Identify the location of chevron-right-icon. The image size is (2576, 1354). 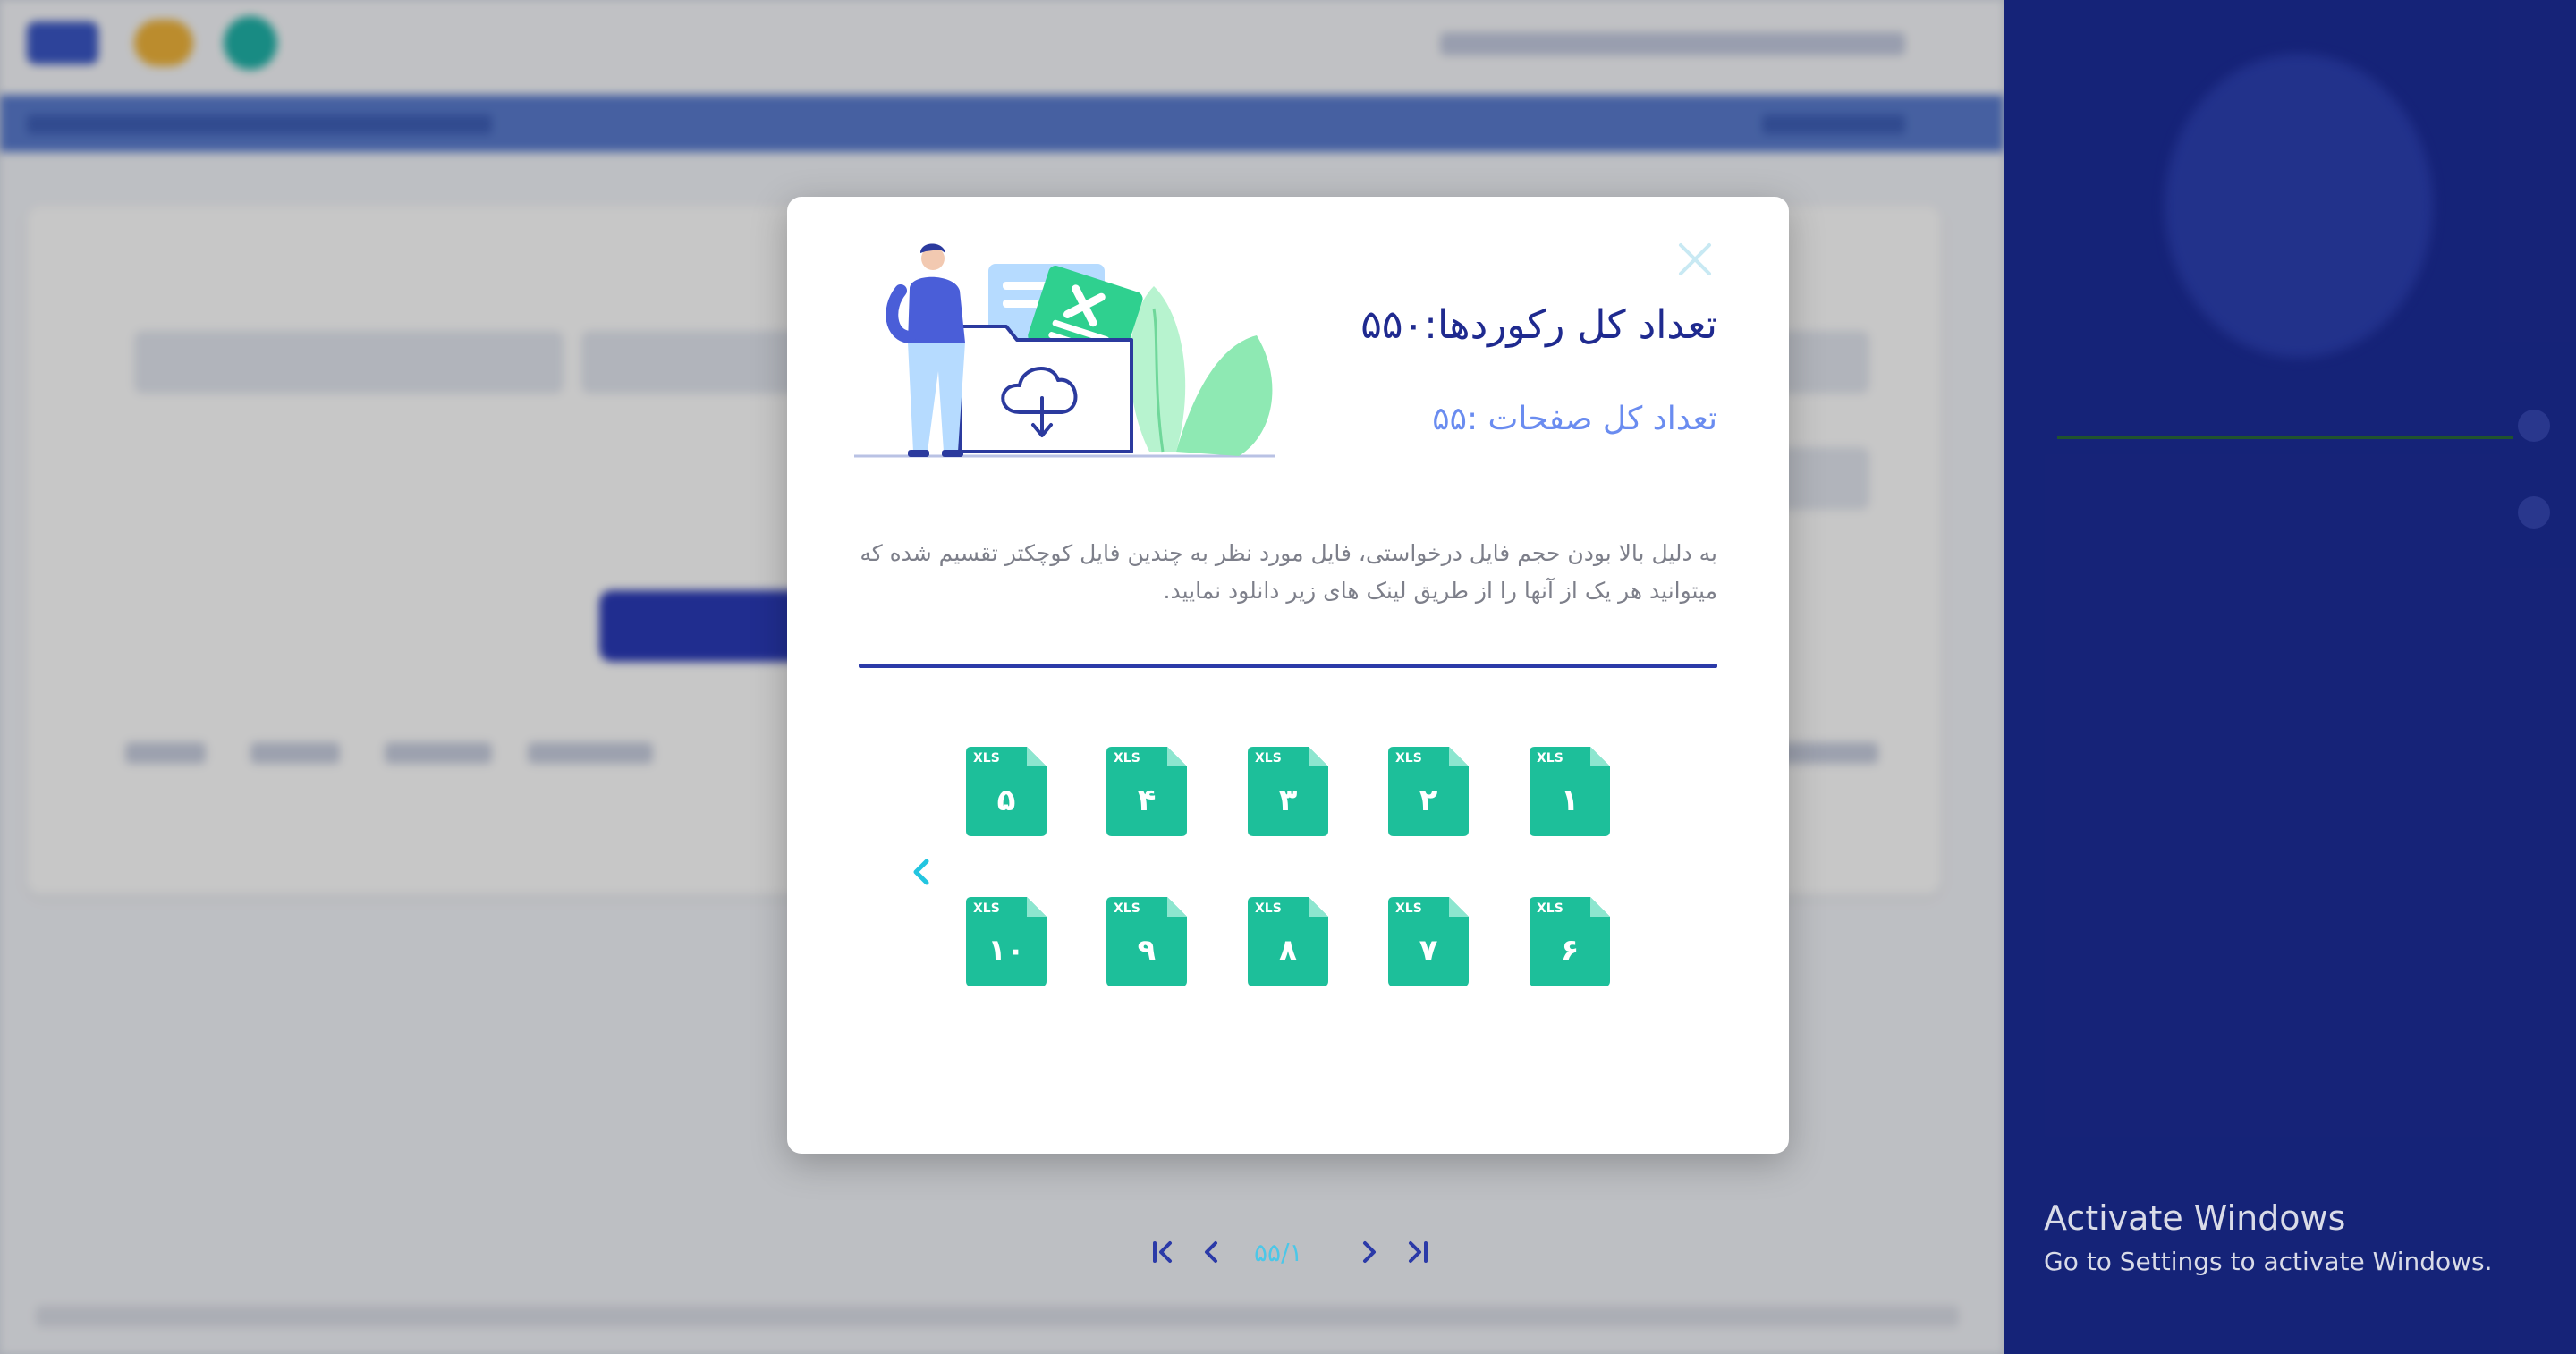
(1369, 1252).